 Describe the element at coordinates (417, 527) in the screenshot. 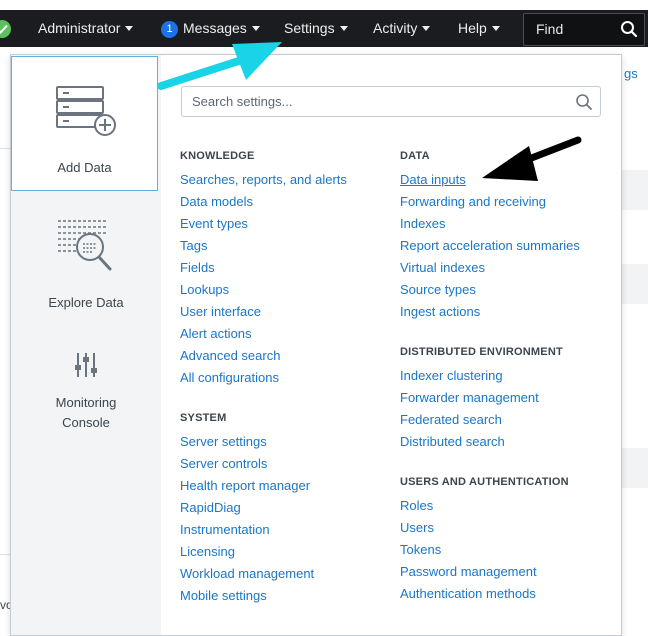

I see `link-users: Users` at that location.